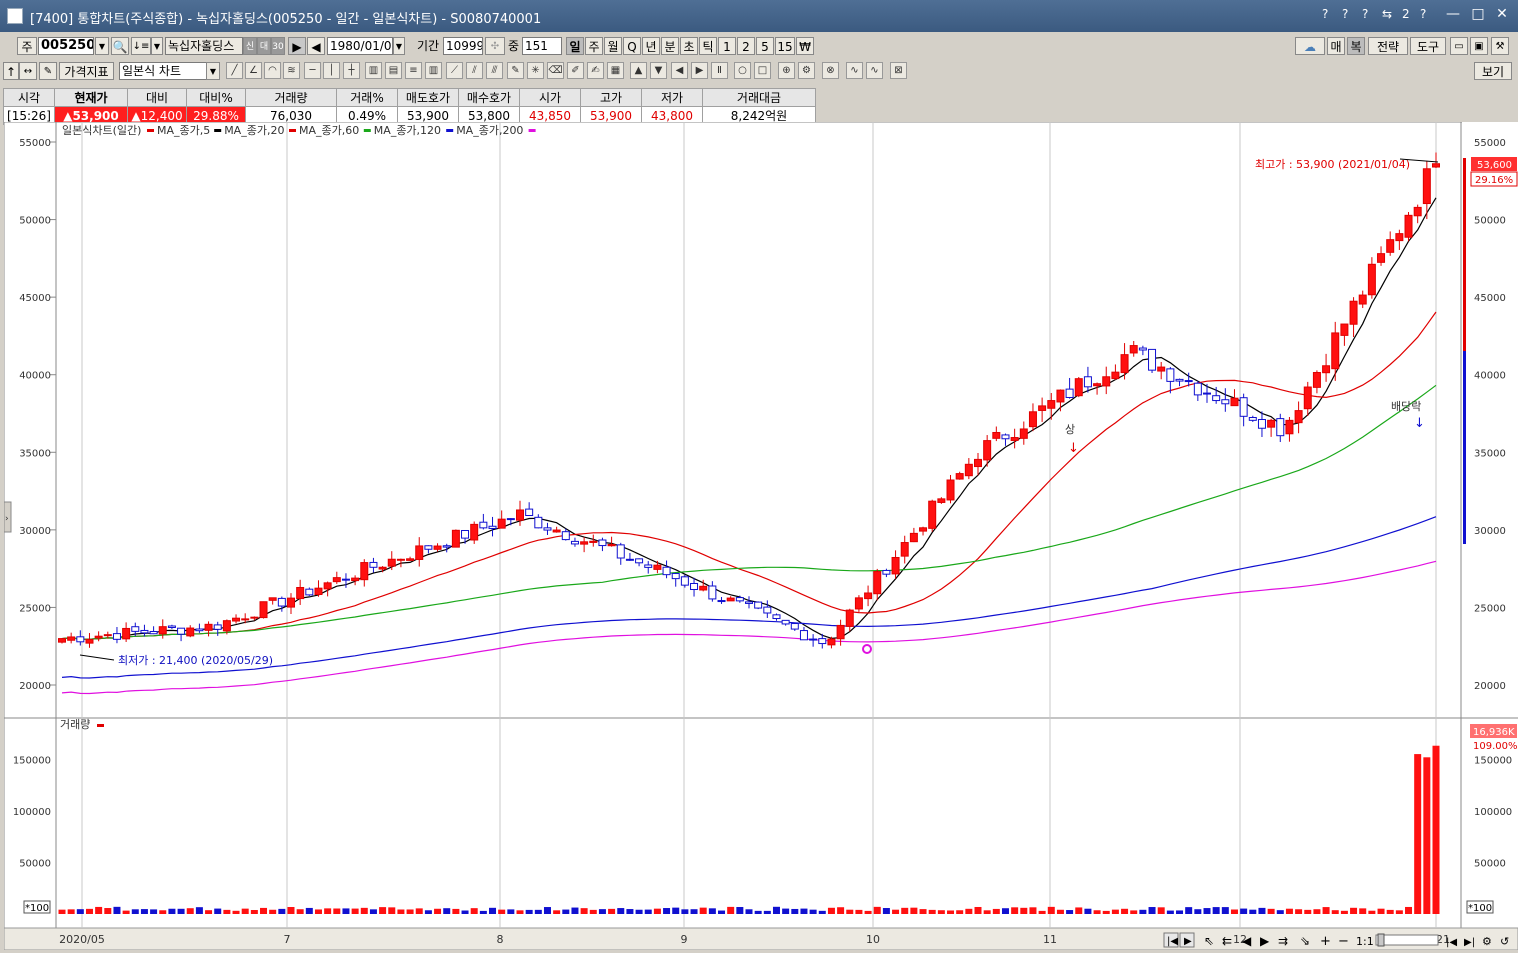 This screenshot has width=1518, height=953. Describe the element at coordinates (297, 46) in the screenshot. I see `play-forward-icon: ▶` at that location.